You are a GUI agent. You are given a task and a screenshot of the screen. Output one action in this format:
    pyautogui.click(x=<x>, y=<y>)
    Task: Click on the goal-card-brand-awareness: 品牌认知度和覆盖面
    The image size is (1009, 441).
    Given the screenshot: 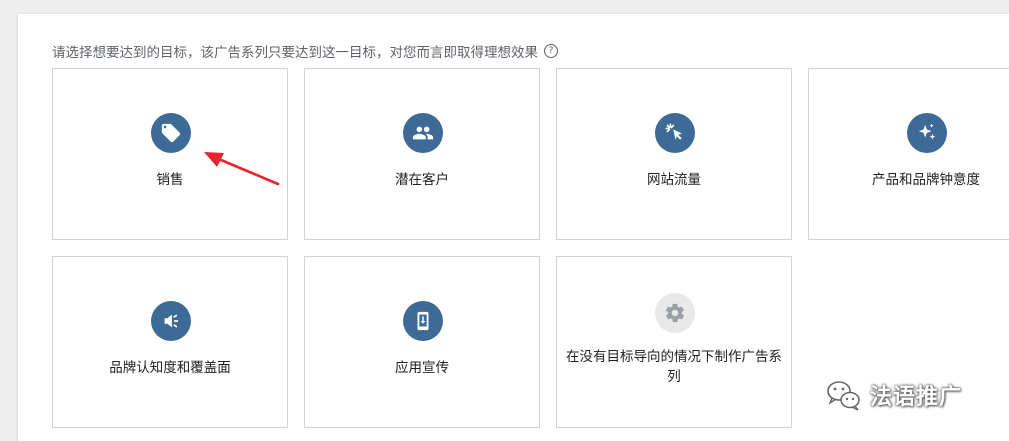 What is the action you would take?
    pyautogui.click(x=170, y=342)
    